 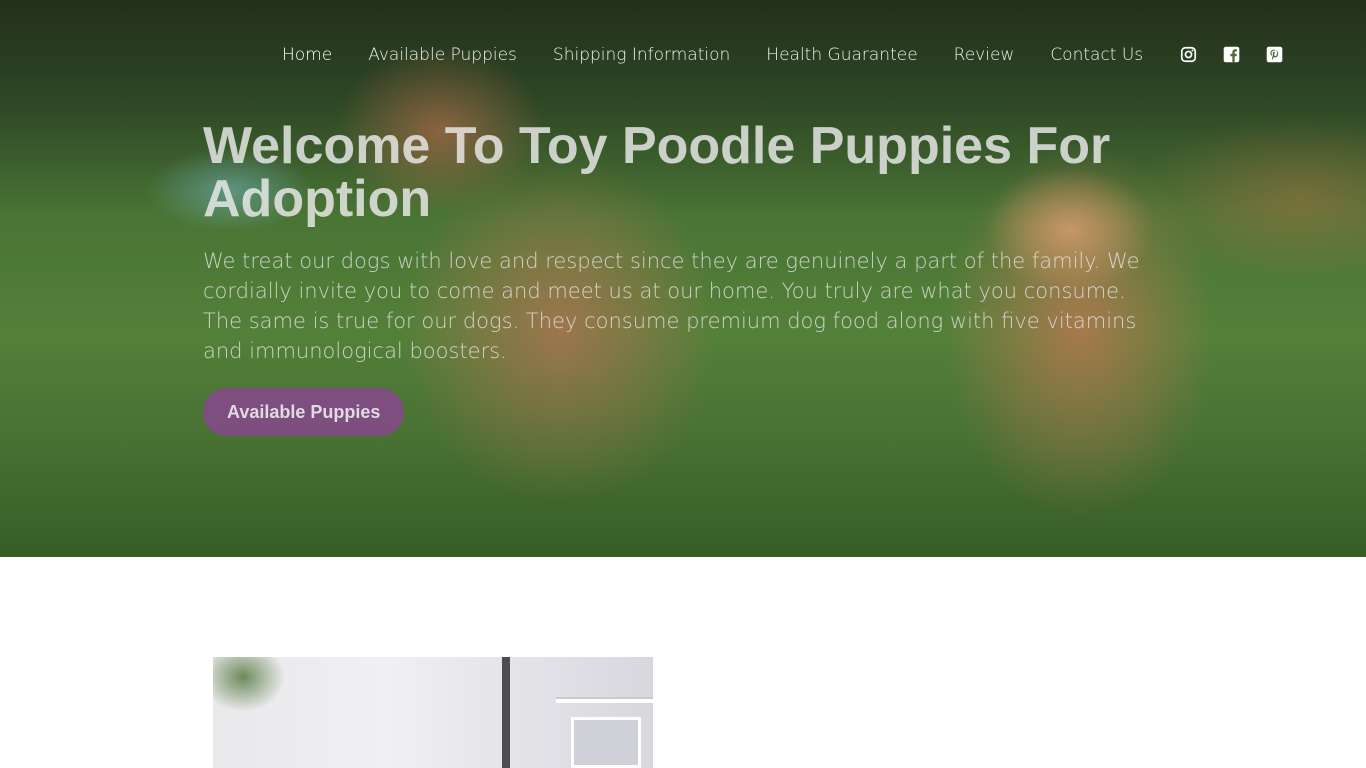 What do you see at coordinates (1274, 54) in the screenshot?
I see `pinterest-icon` at bounding box center [1274, 54].